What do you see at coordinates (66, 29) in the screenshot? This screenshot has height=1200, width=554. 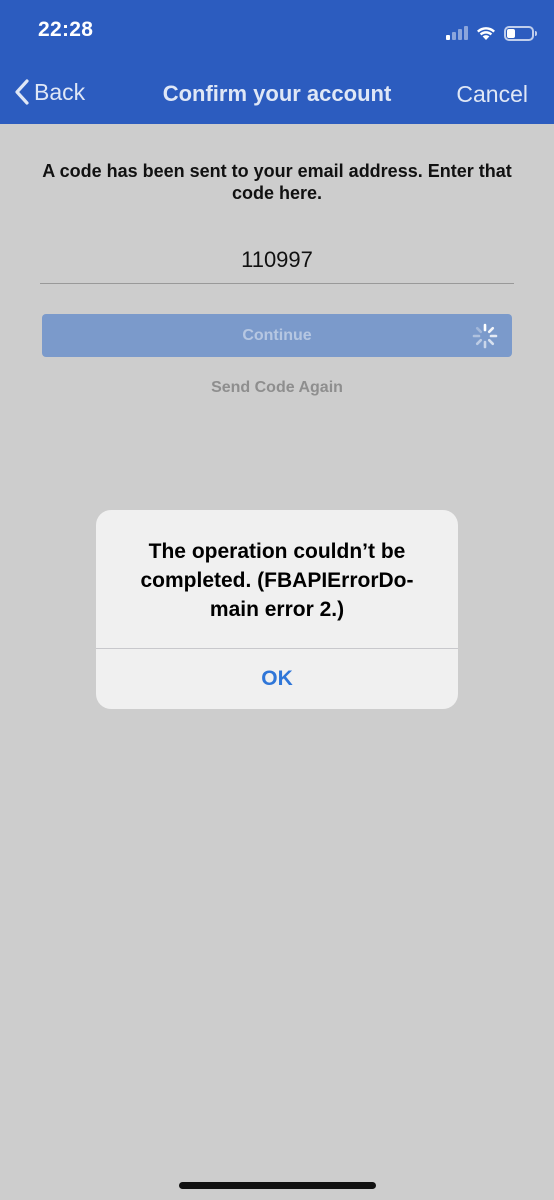 I see `status-time: 22:28` at bounding box center [66, 29].